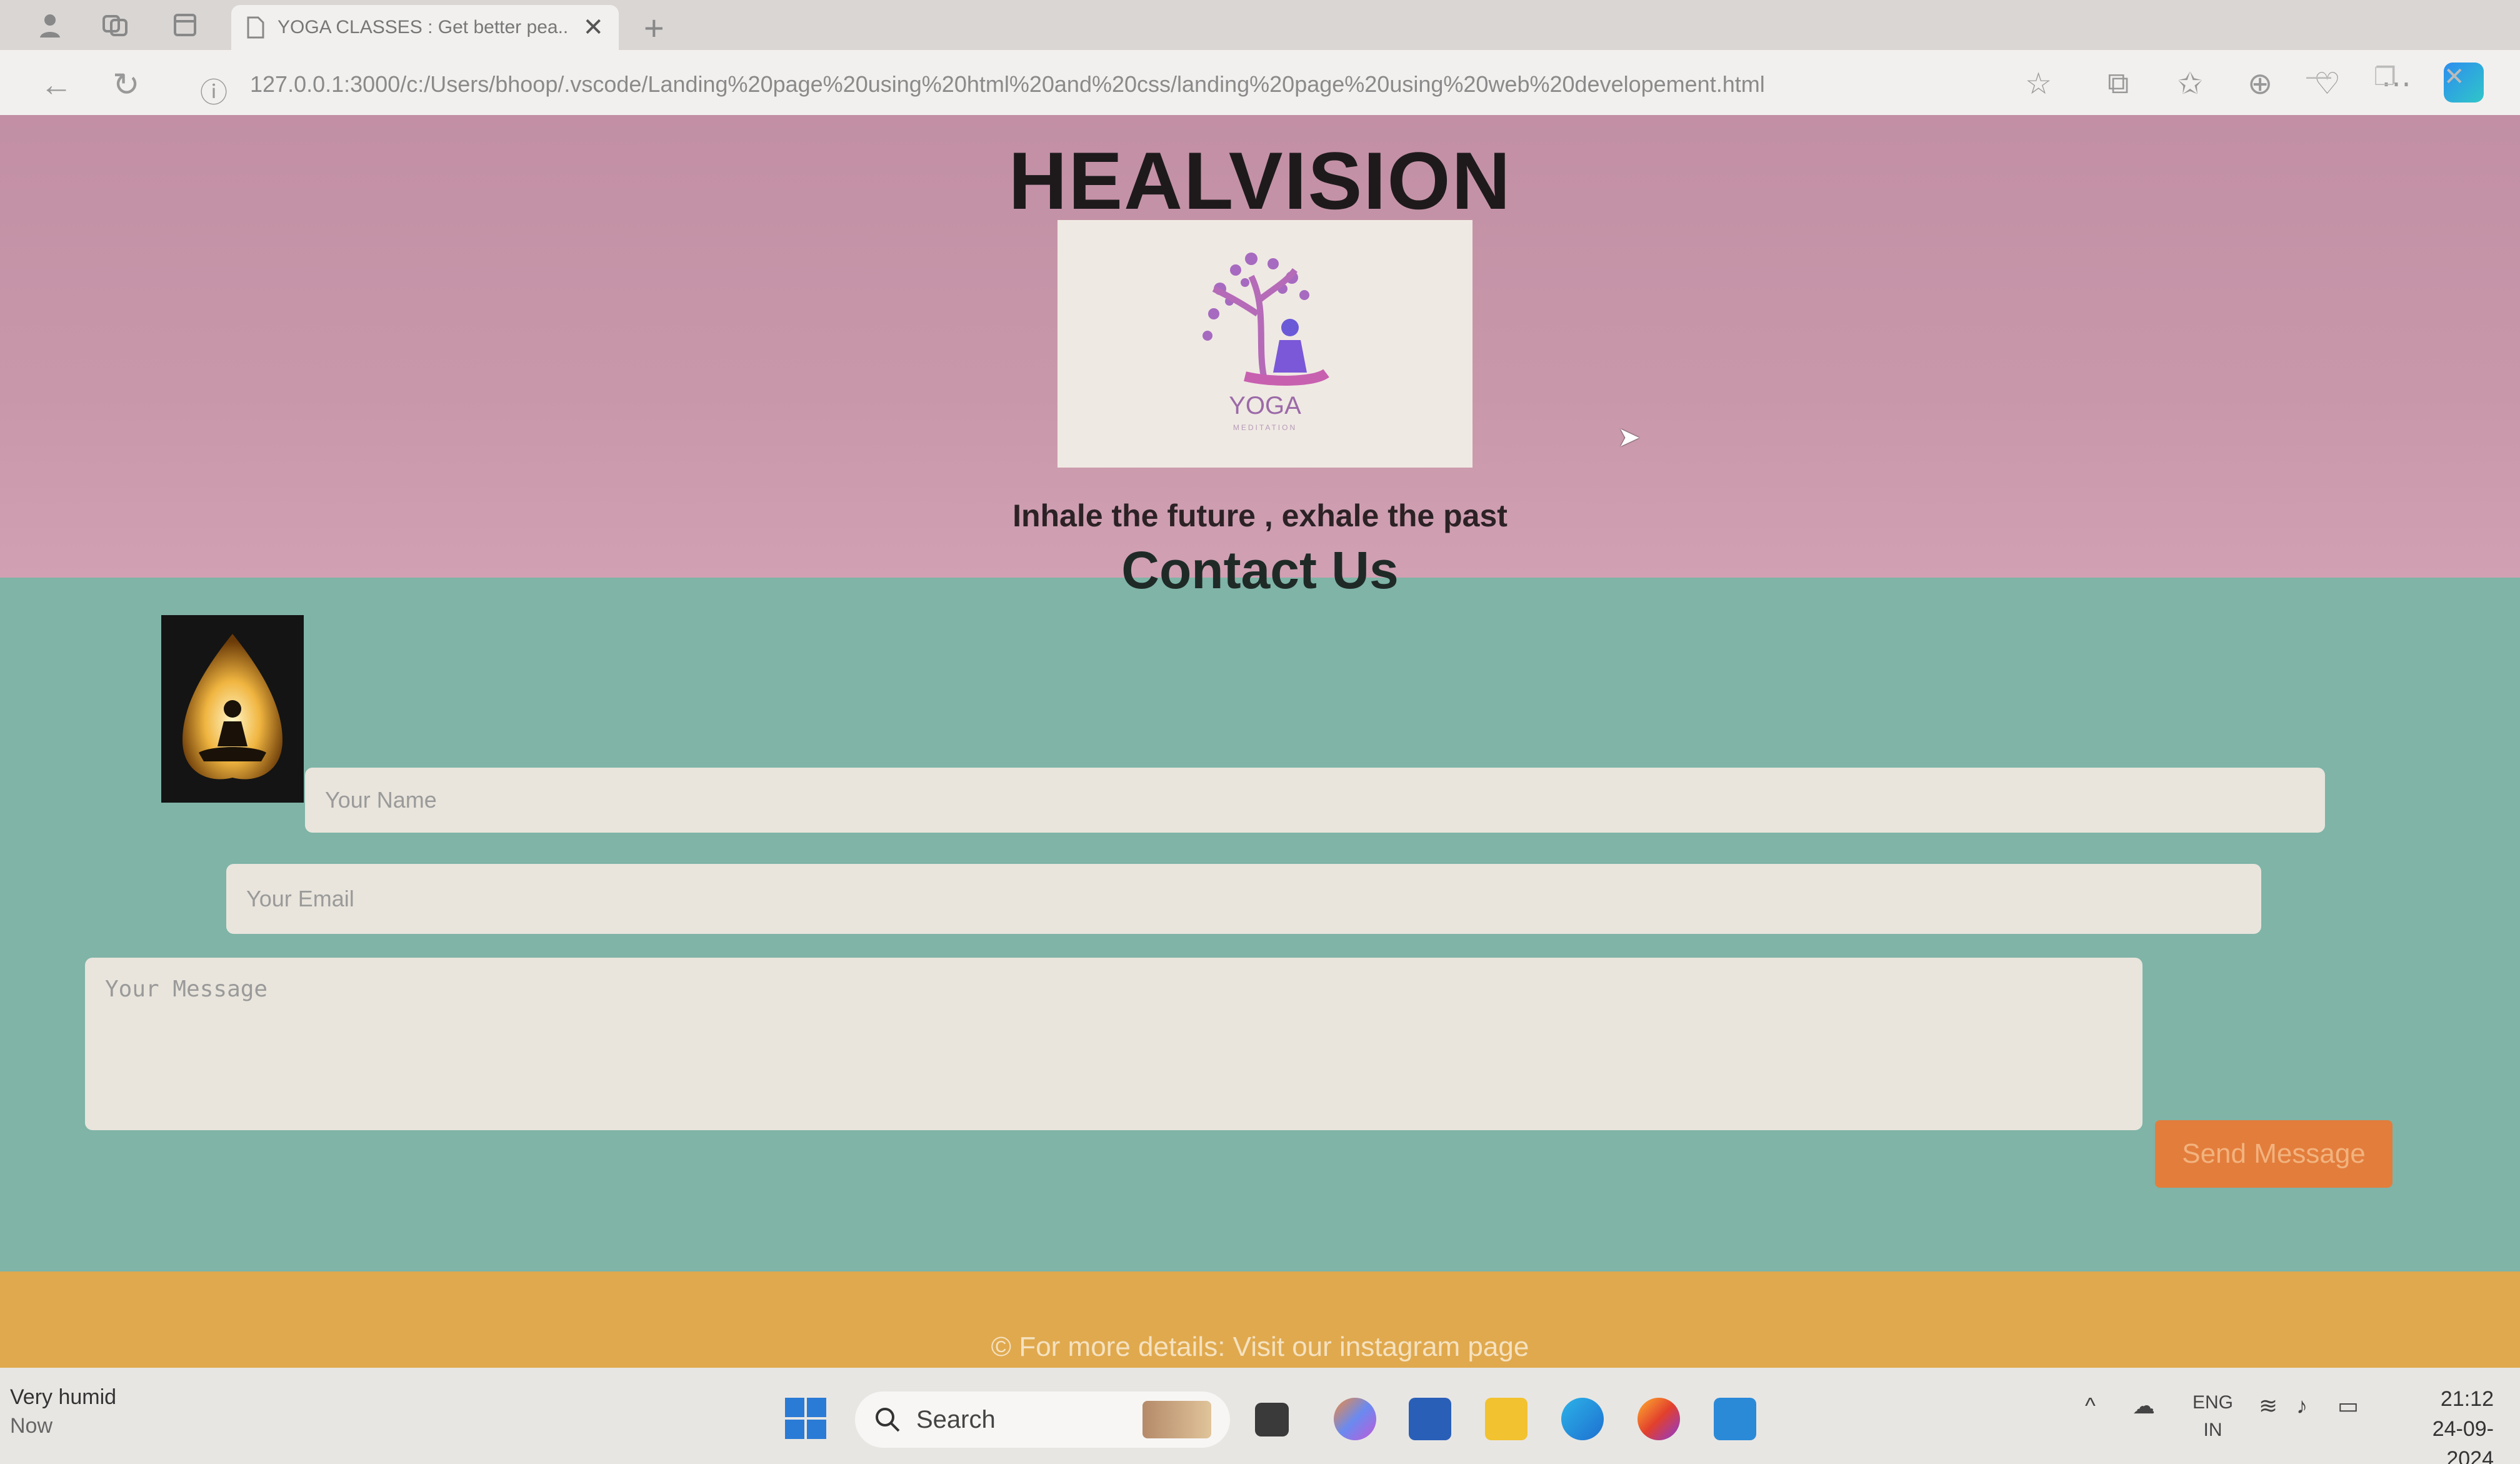  What do you see at coordinates (1735, 1419) in the screenshot?
I see `vscode-icon` at bounding box center [1735, 1419].